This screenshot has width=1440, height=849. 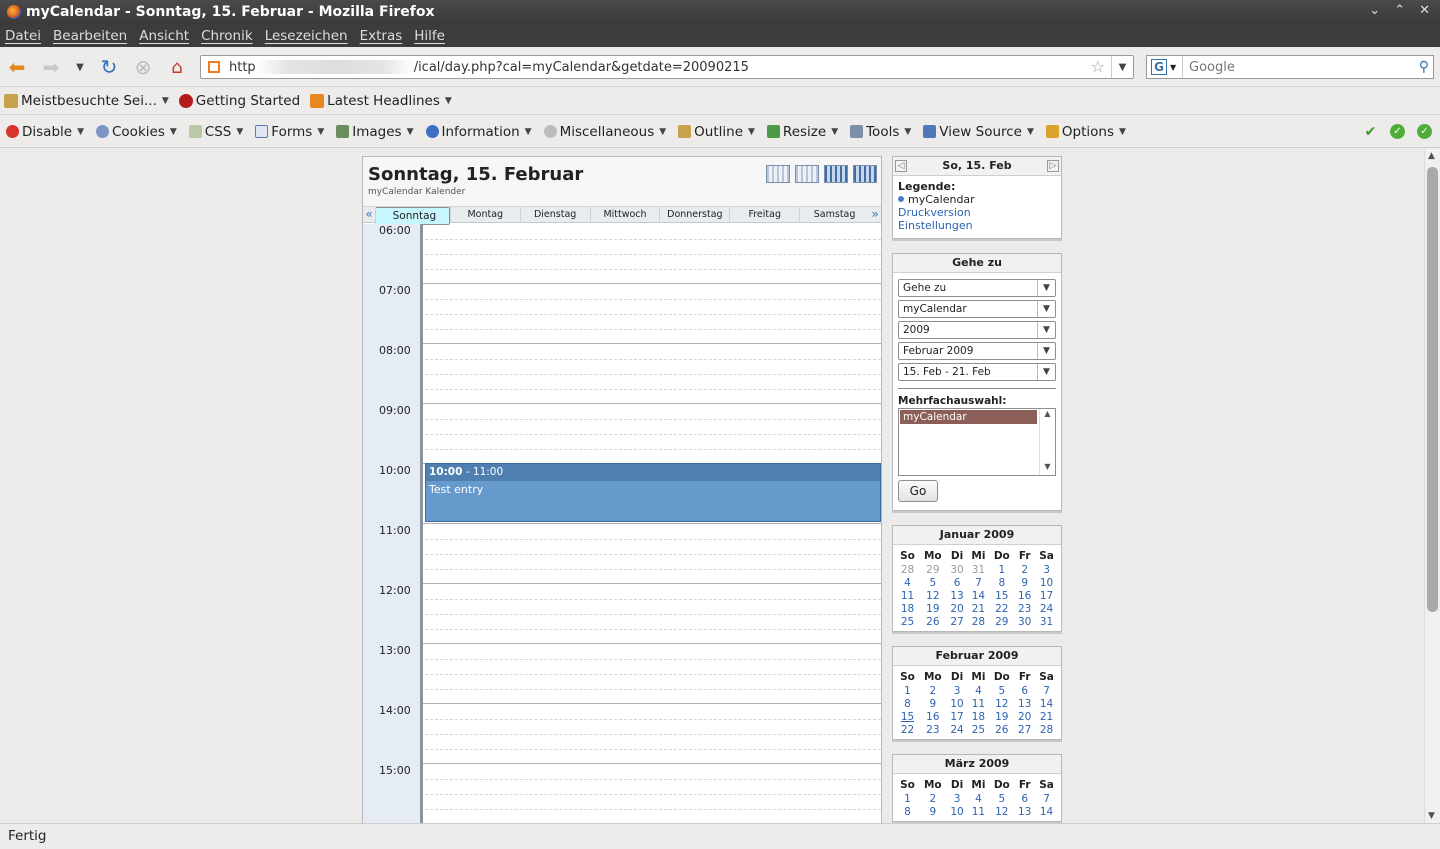 I want to click on day-link: 21, so click(x=978, y=608).